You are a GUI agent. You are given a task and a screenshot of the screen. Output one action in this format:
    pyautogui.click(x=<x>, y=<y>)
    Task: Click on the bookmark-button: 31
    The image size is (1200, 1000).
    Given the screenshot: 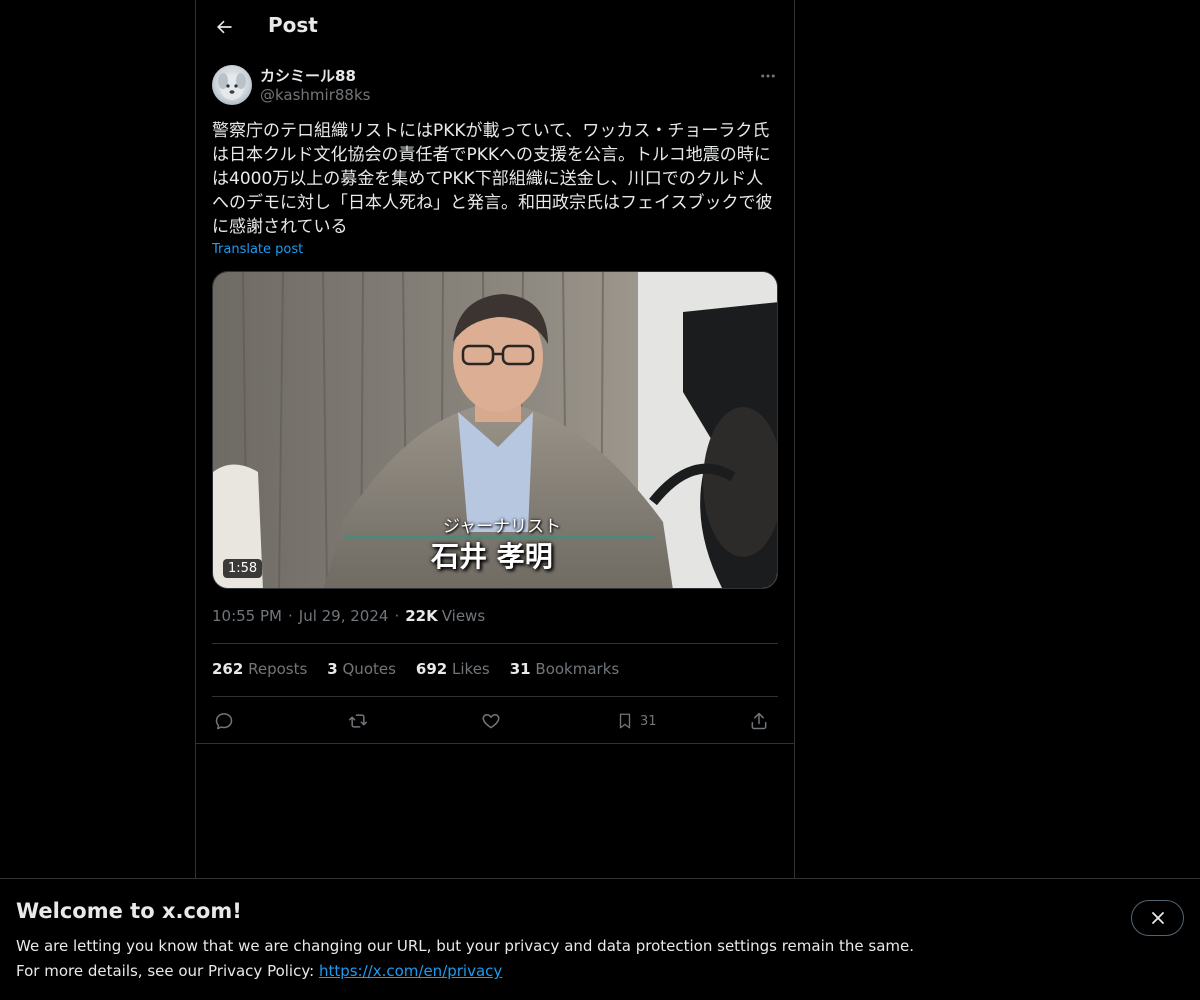 What is the action you would take?
    pyautogui.click(x=636, y=721)
    